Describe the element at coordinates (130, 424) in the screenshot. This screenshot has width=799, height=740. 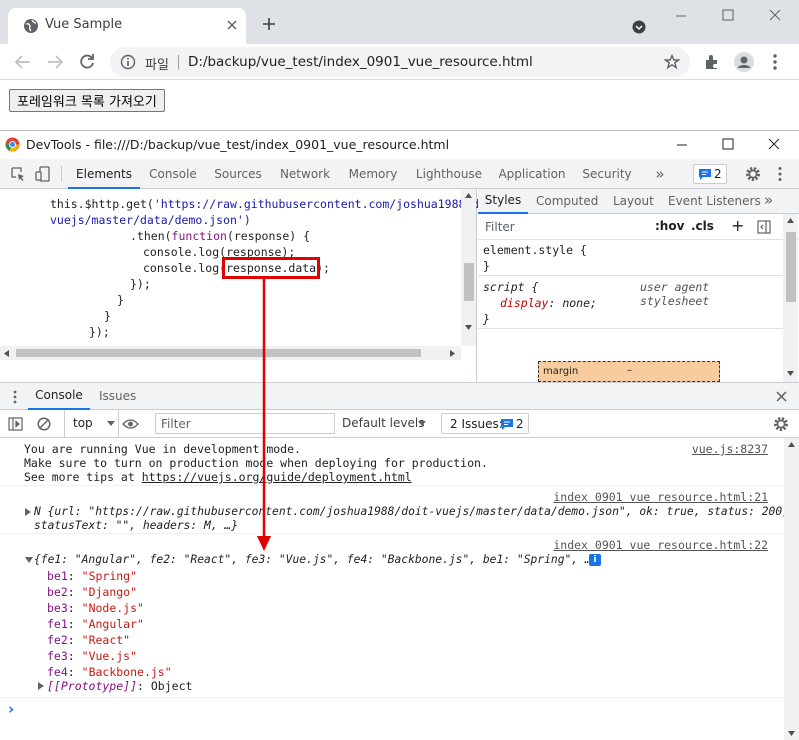
I see `live-expression-eye-icon` at that location.